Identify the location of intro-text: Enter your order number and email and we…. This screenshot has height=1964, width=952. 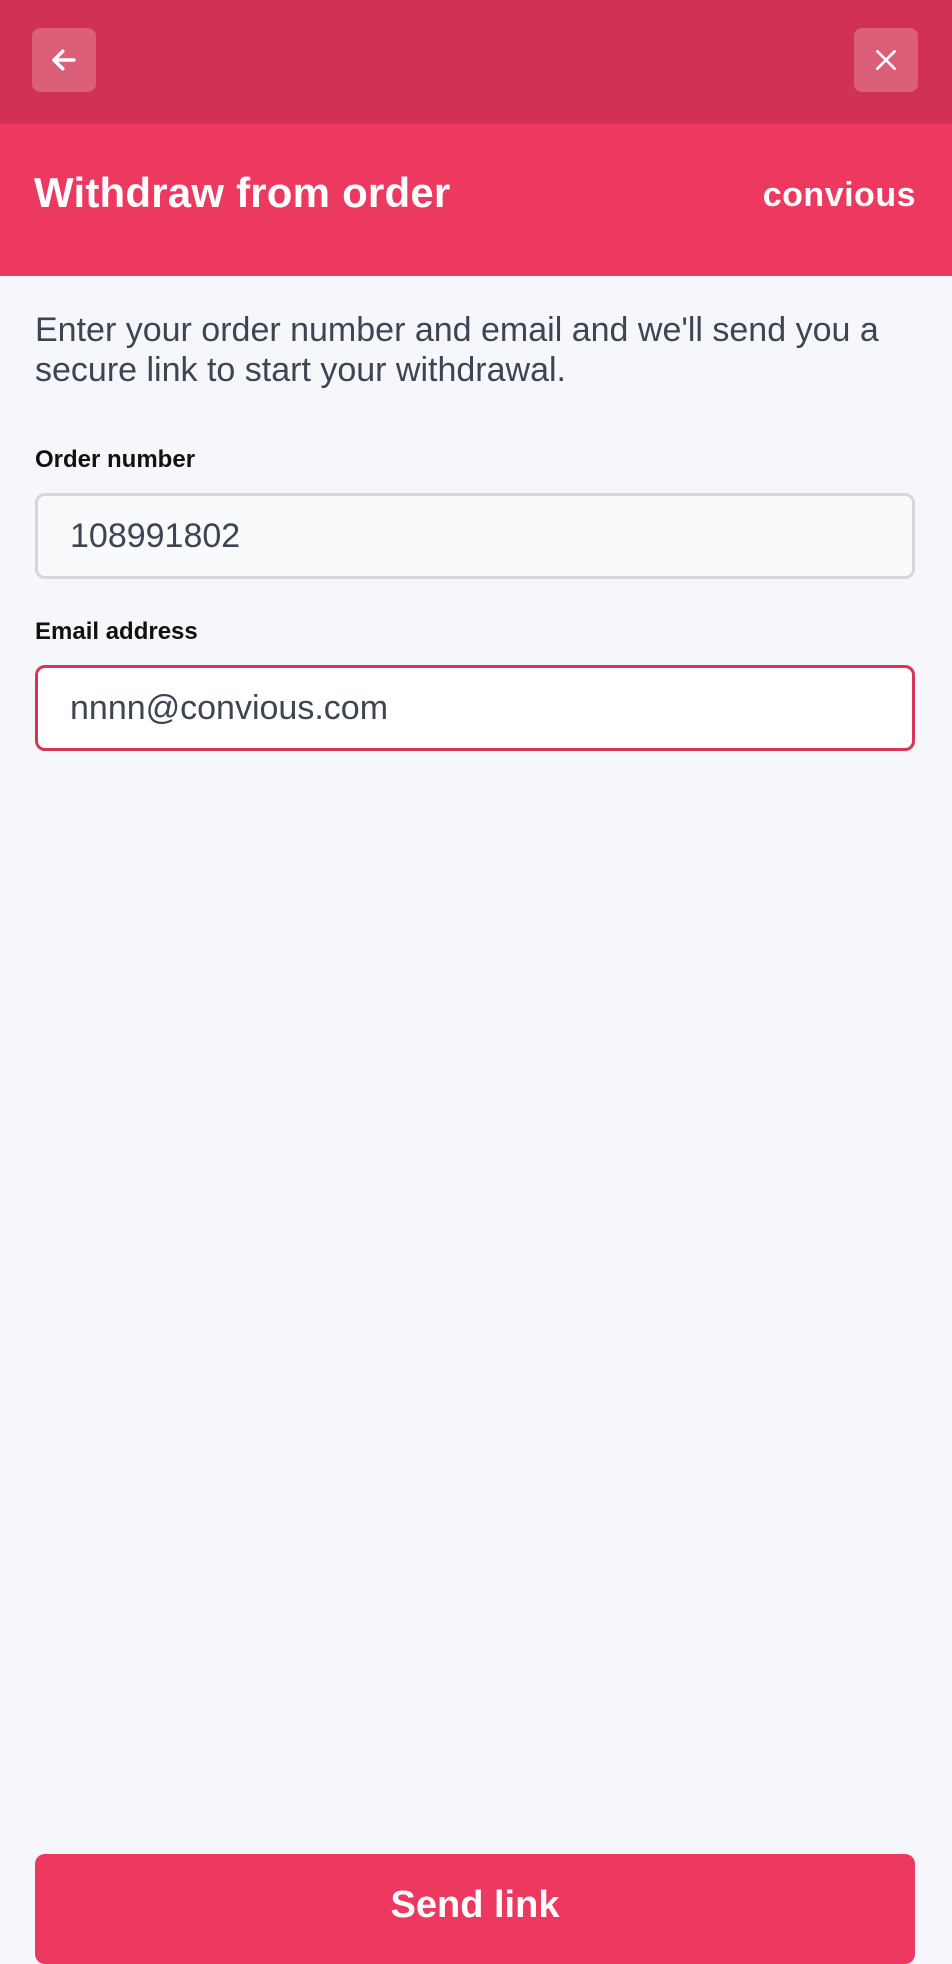
(457, 350).